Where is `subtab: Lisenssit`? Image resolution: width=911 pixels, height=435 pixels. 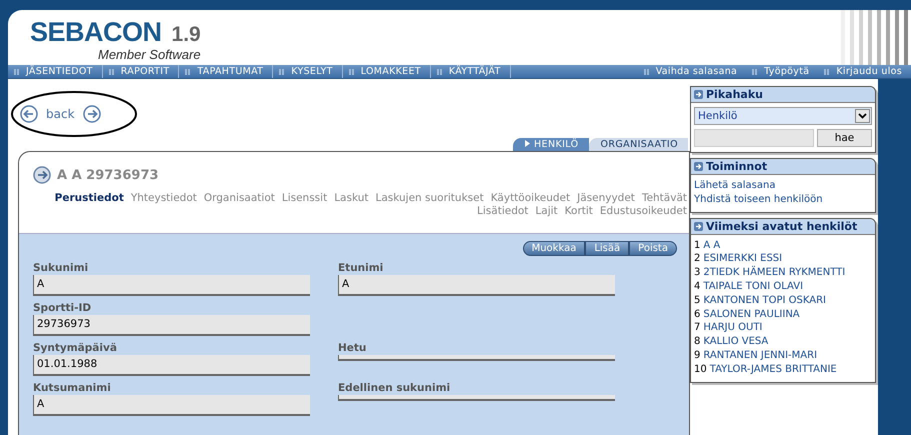
subtab: Lisenssit is located at coordinates (305, 198).